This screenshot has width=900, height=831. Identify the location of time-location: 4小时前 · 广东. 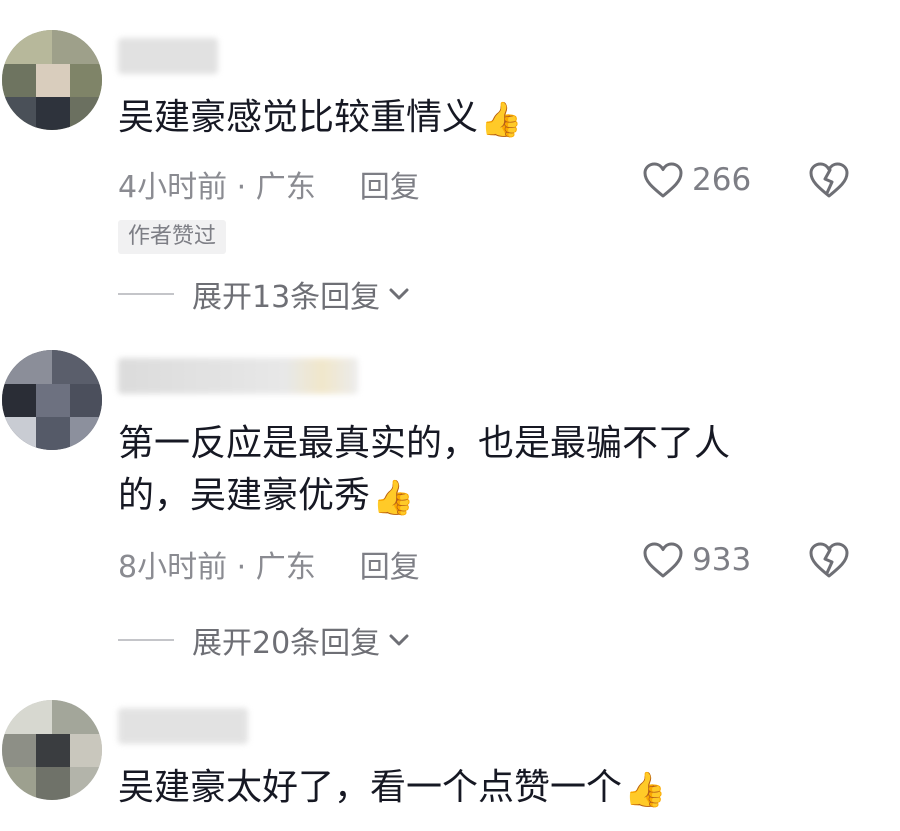
(217, 187).